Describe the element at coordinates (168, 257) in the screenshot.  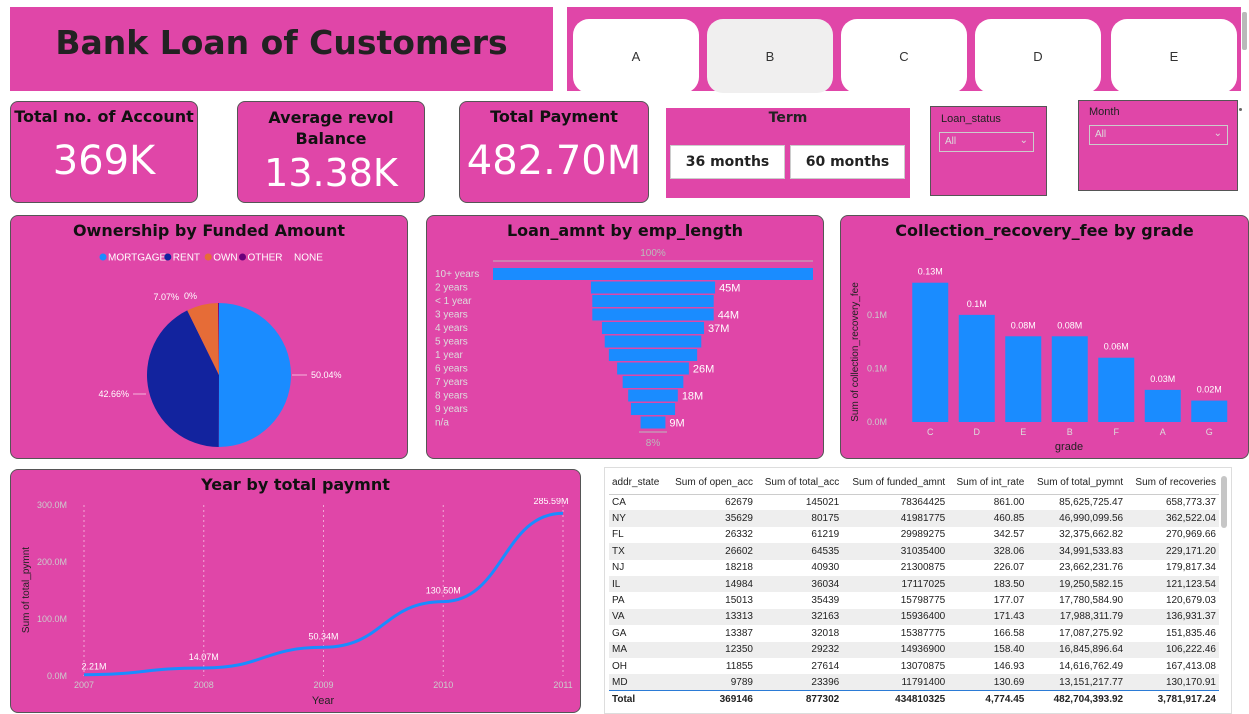
I see `legend-marker` at that location.